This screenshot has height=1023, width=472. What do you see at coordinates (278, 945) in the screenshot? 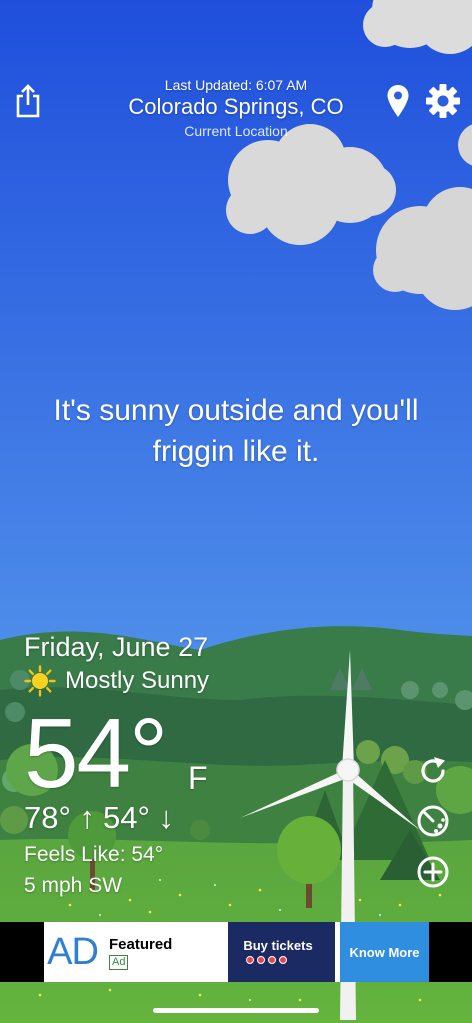
I see `ad-promo-text: Buy tickets` at bounding box center [278, 945].